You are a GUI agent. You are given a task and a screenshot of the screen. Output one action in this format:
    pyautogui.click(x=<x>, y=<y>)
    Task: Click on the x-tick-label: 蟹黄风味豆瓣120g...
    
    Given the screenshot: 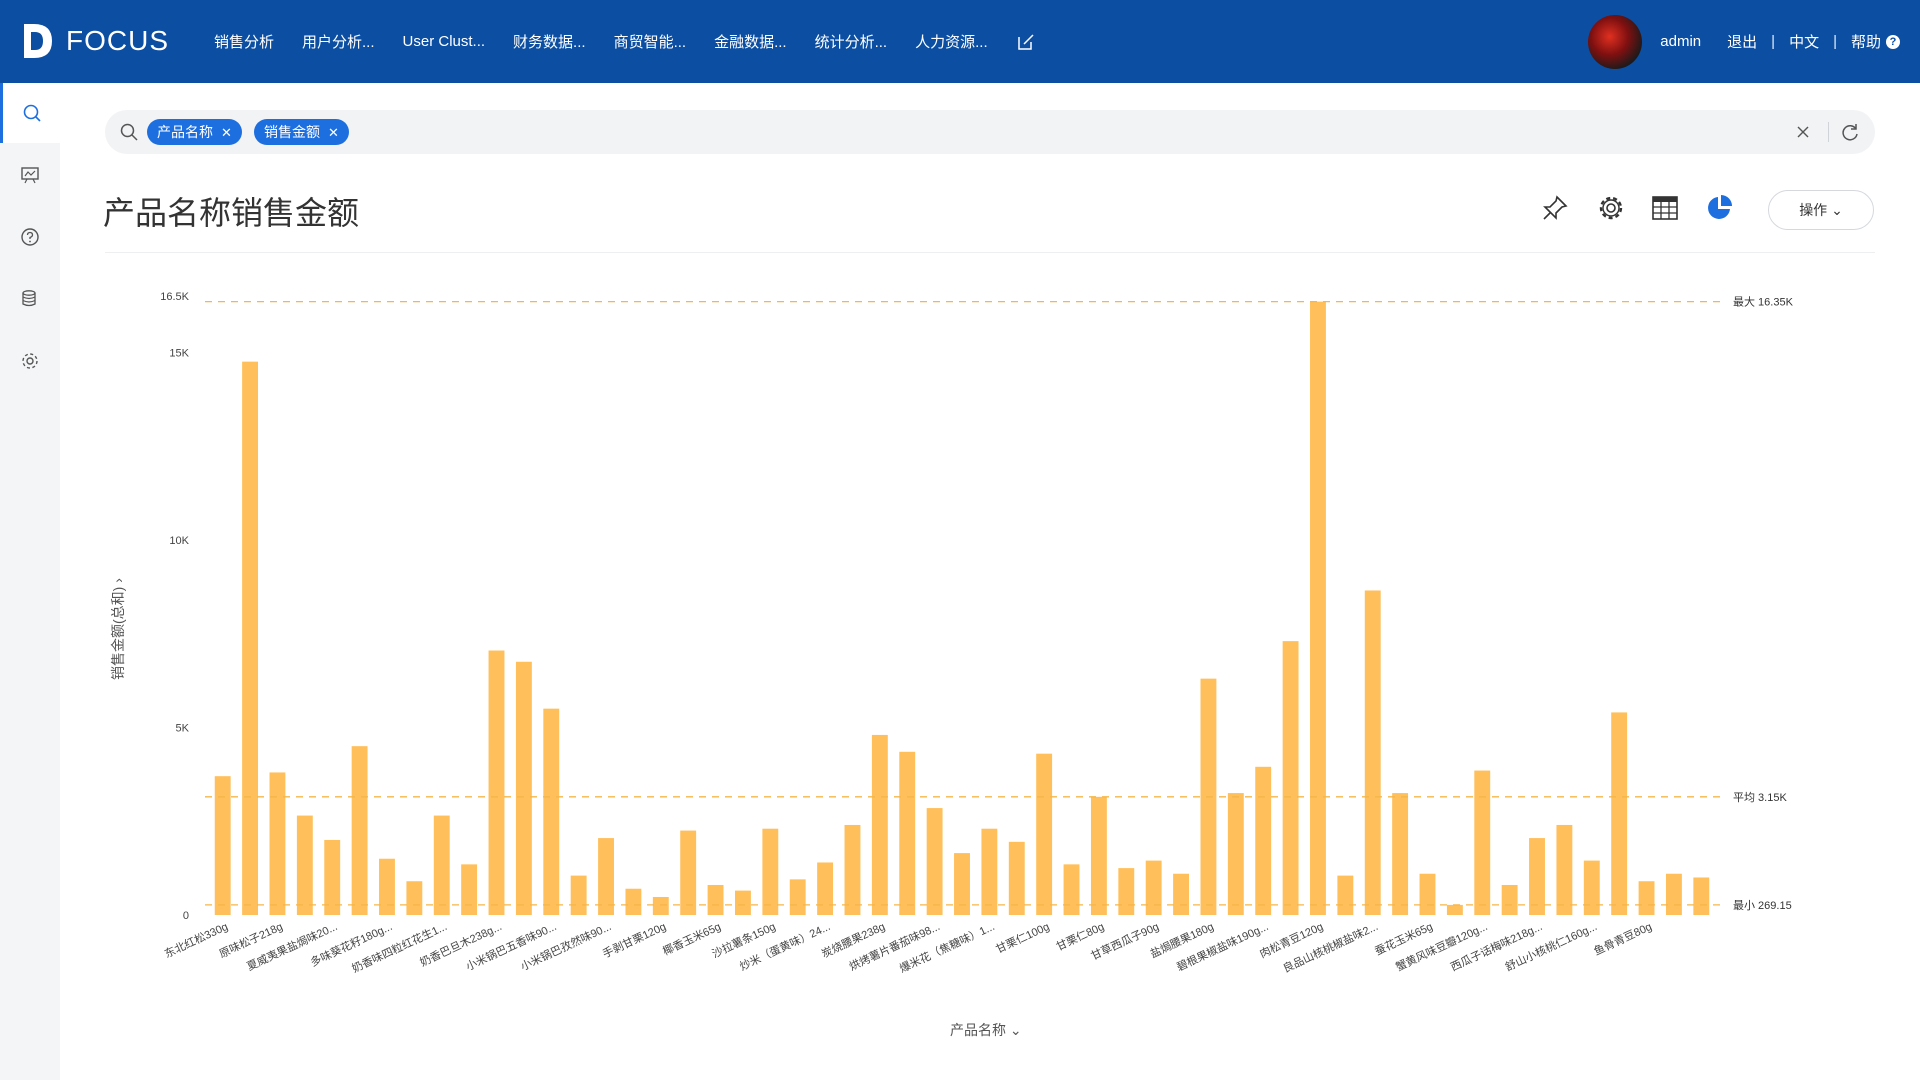 What is the action you would take?
    pyautogui.click(x=1441, y=946)
    